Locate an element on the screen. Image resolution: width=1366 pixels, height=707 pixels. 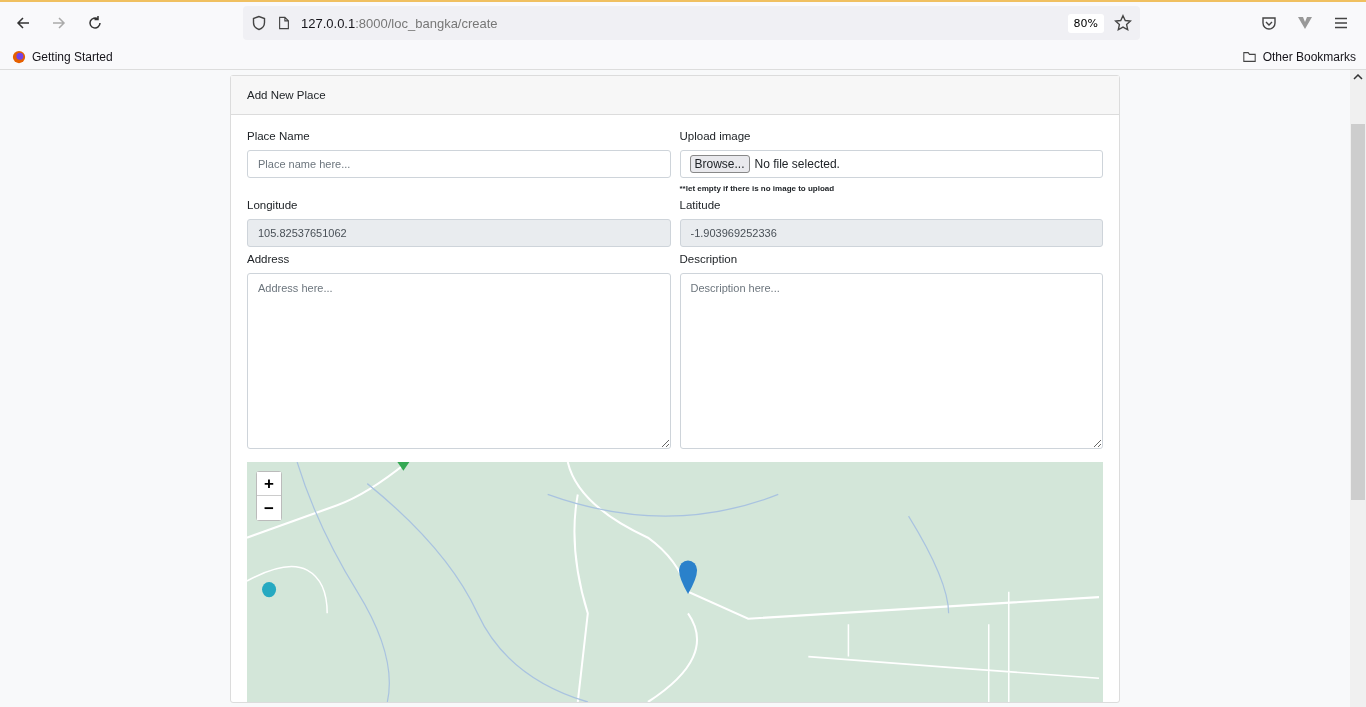
hint-text: **let empty if there is no image to upload is located at coordinates (757, 188).